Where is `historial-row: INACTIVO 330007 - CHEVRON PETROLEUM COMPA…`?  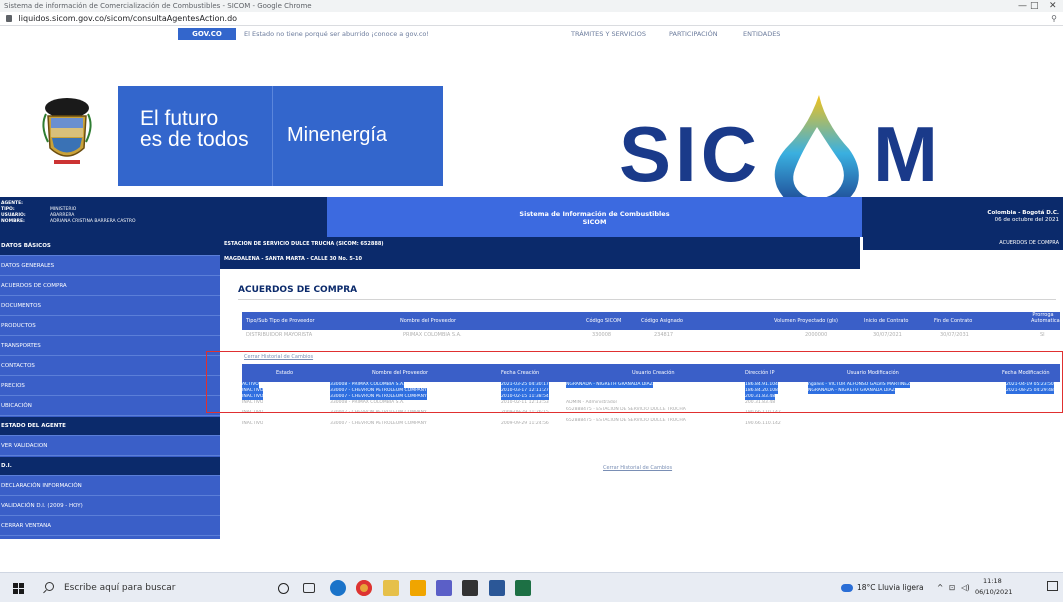
historial-row: INACTIVO 330007 - CHEVRON PETROLEUM COMPA… is located at coordinates (651, 423).